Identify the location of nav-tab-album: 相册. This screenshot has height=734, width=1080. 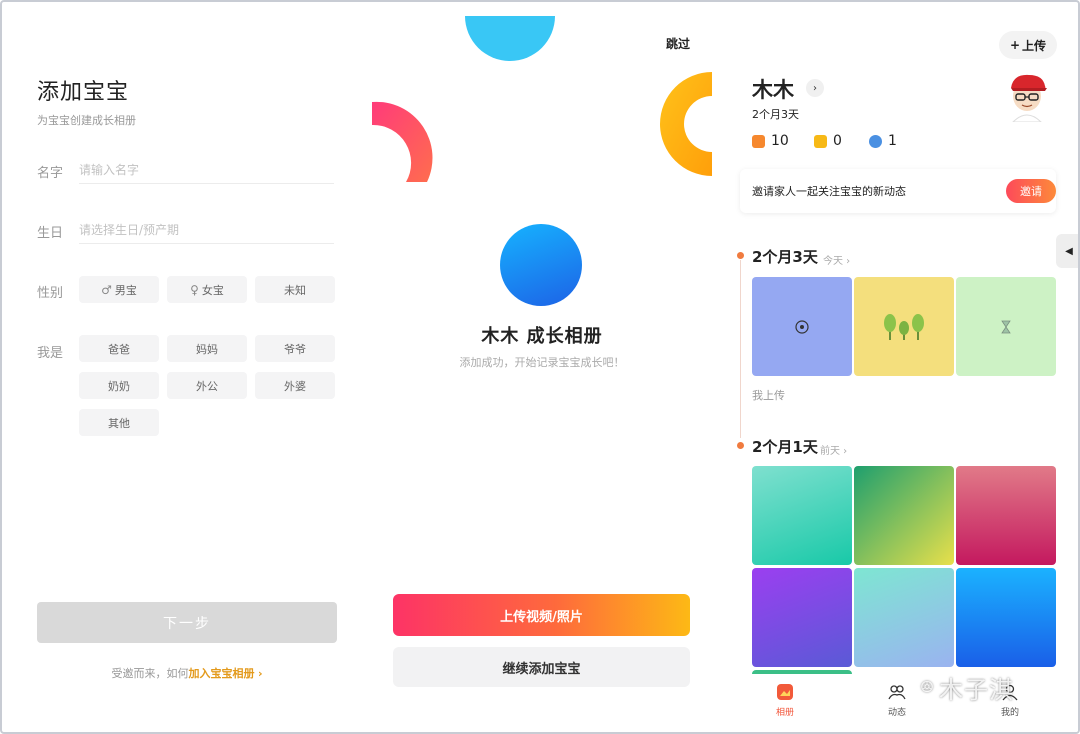
(785, 700).